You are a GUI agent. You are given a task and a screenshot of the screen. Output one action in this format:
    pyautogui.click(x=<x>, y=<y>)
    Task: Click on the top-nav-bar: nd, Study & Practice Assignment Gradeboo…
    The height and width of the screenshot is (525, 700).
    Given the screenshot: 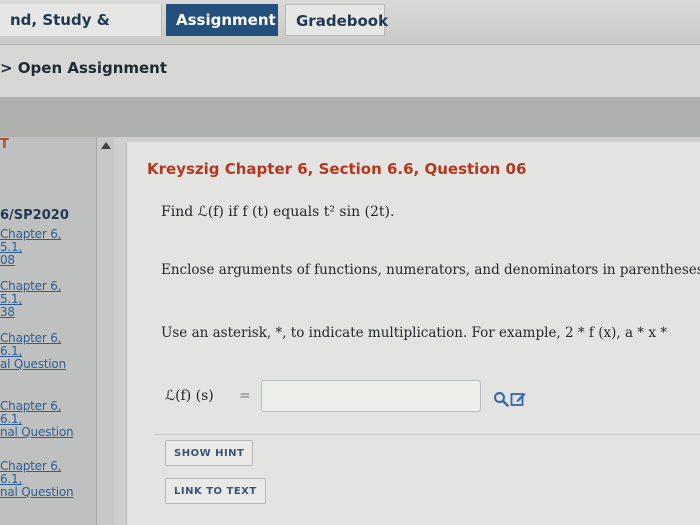 What is the action you would take?
    pyautogui.click(x=350, y=30)
    